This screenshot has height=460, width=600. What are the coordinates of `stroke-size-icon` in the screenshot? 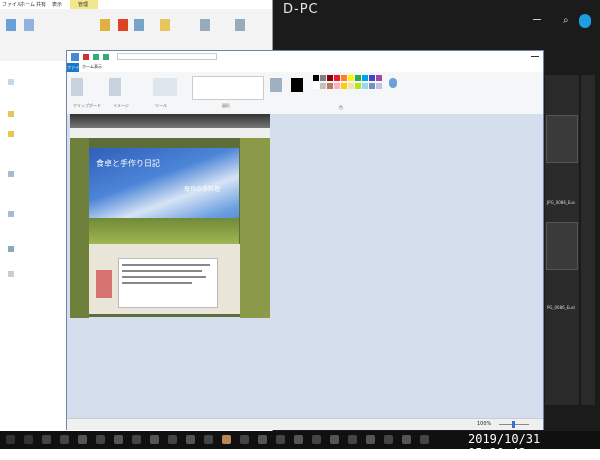 It's located at (276, 85).